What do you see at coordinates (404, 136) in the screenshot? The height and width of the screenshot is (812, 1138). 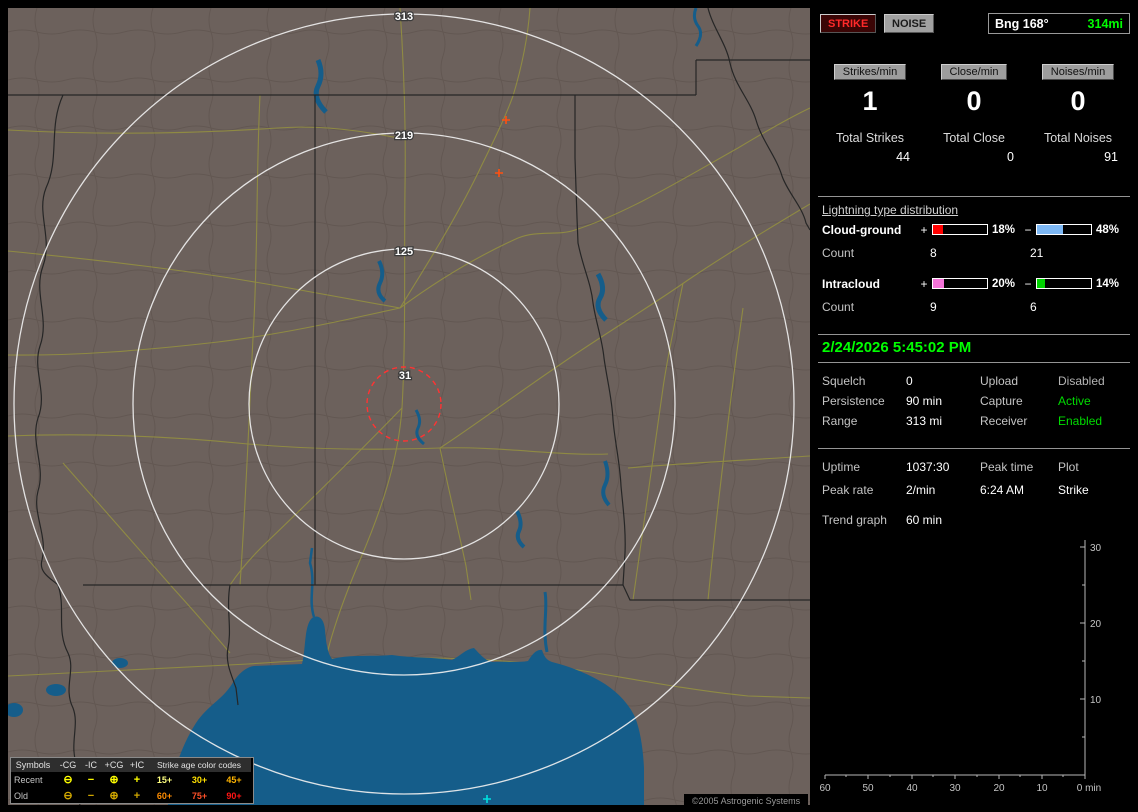 I see `range-ring-label: 219` at bounding box center [404, 136].